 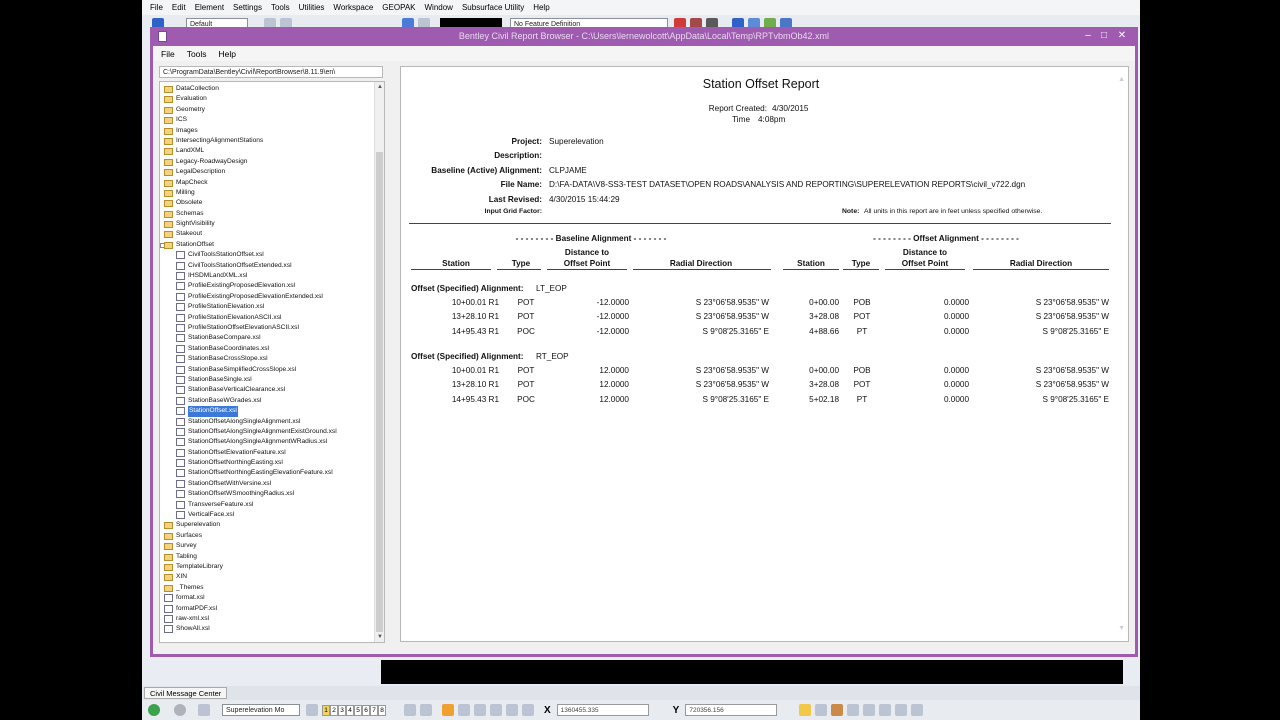 What do you see at coordinates (267, 131) in the screenshot?
I see `tree-folder-item: Images` at bounding box center [267, 131].